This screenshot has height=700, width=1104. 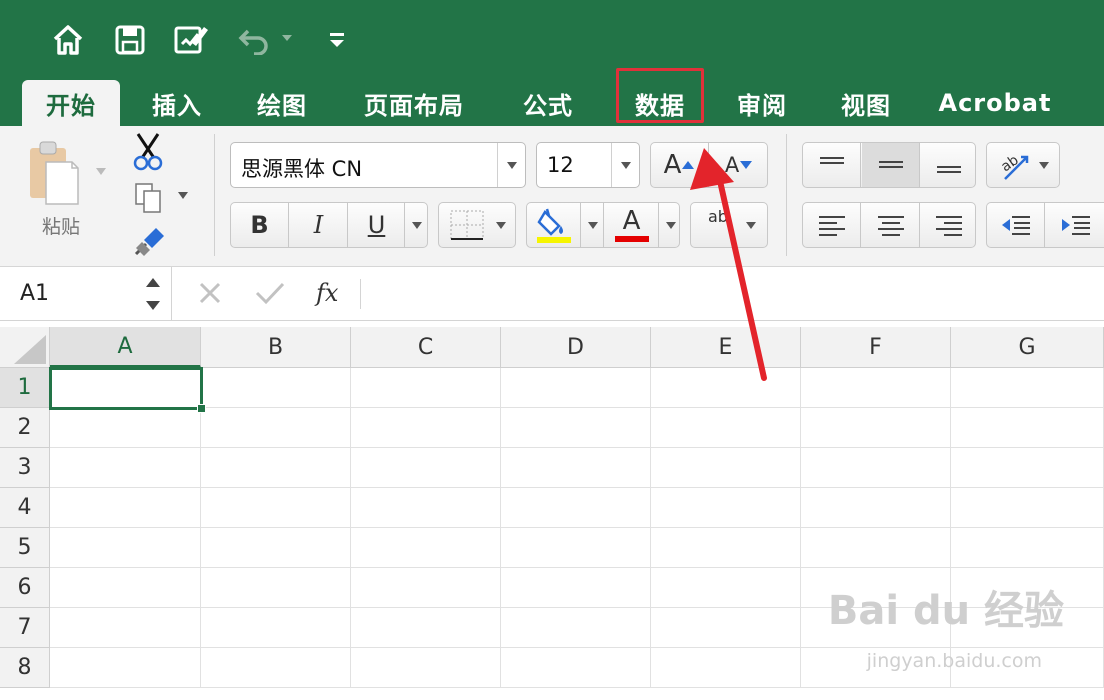 I want to click on cut-icon, so click(x=148, y=152).